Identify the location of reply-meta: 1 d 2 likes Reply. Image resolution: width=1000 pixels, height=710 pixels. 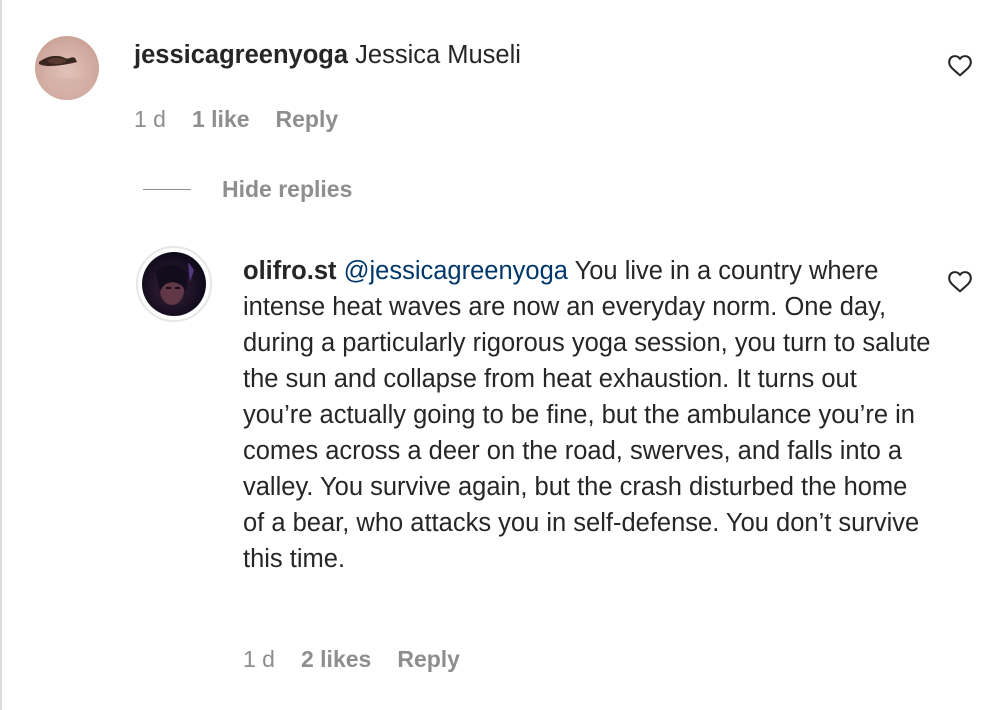
(364, 659).